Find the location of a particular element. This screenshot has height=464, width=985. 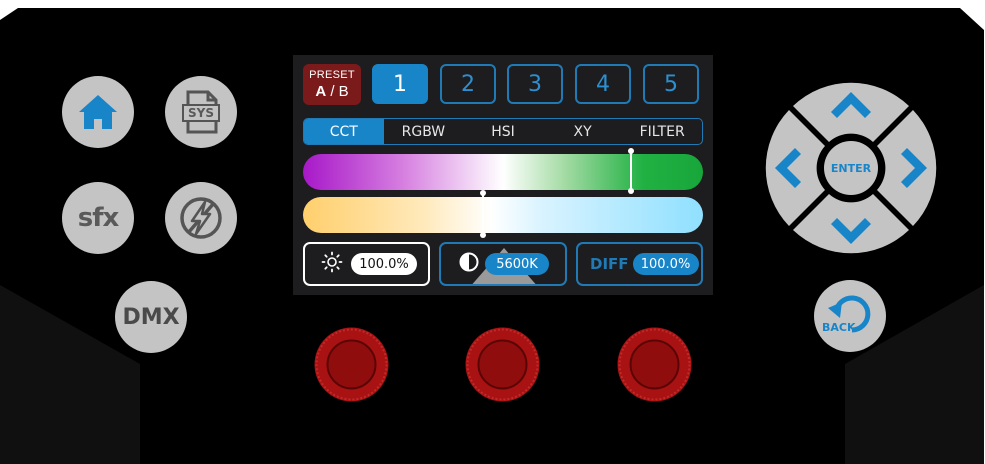

dmx-label: DMX is located at coordinates (151, 317).